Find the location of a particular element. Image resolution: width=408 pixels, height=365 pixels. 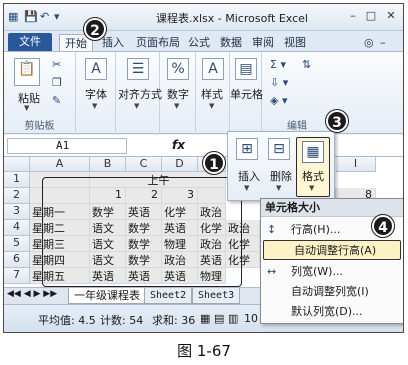

format-painter-icon: ✎ is located at coordinates (56, 100).